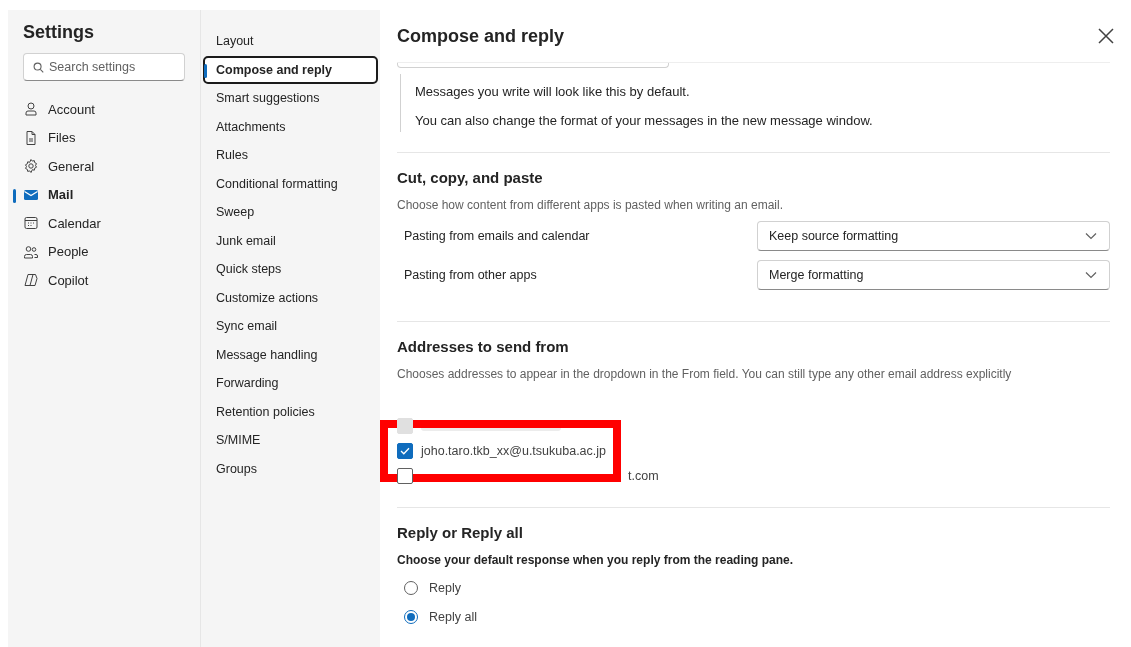 The height and width of the screenshot is (647, 1131). Describe the element at coordinates (38, 67) in the screenshot. I see `search-icon` at that location.